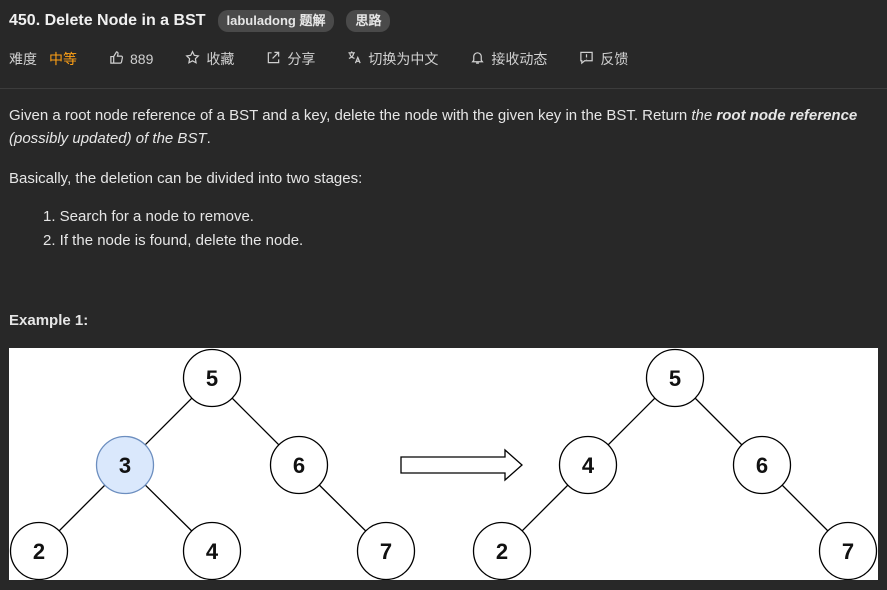  Describe the element at coordinates (586, 59) in the screenshot. I see `feedback-icon` at that location.